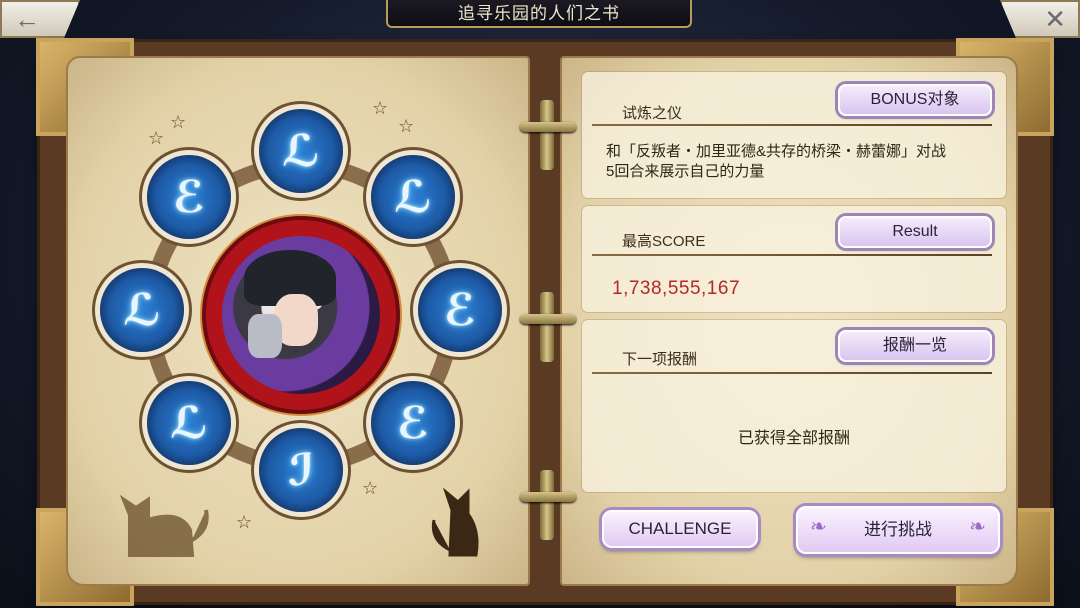  Describe the element at coordinates (664, 241) in the screenshot. I see `score-title: 最高SCORE` at that location.